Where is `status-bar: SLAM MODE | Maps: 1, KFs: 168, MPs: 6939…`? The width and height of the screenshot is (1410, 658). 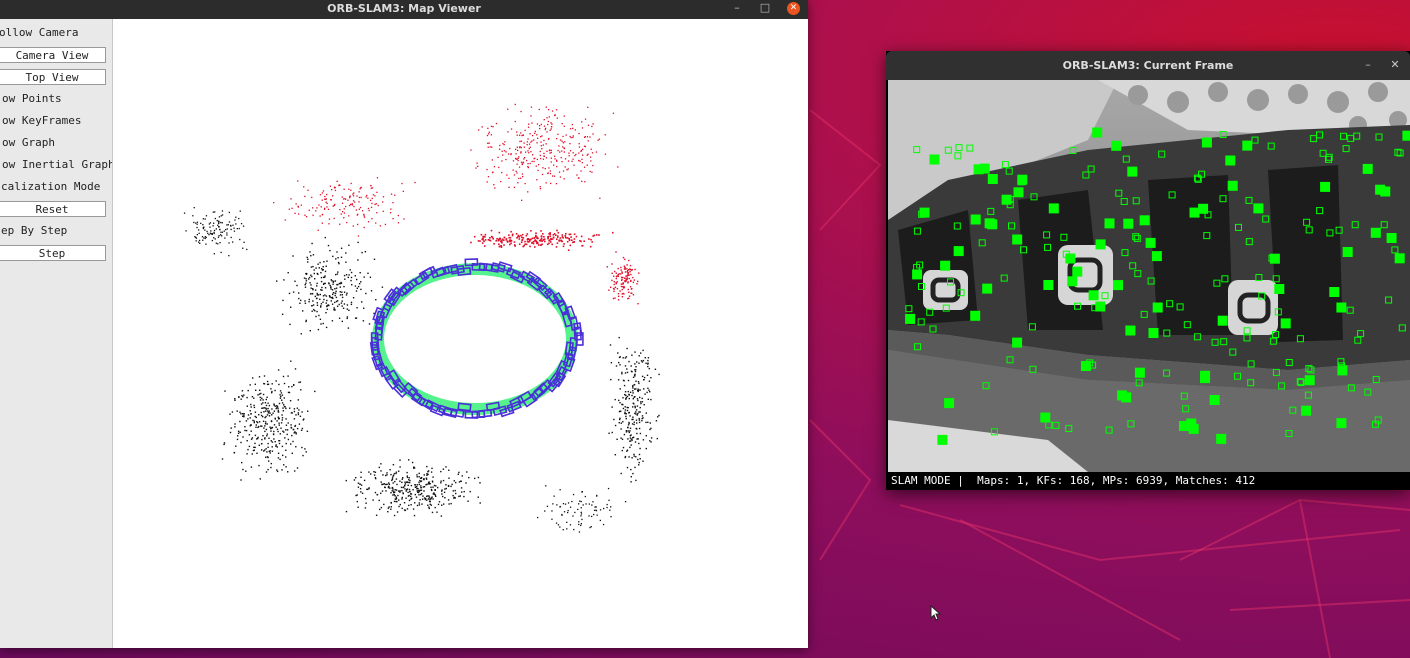
status-bar: SLAM MODE | Maps: 1, KFs: 168, MPs: 6939… is located at coordinates (1148, 481).